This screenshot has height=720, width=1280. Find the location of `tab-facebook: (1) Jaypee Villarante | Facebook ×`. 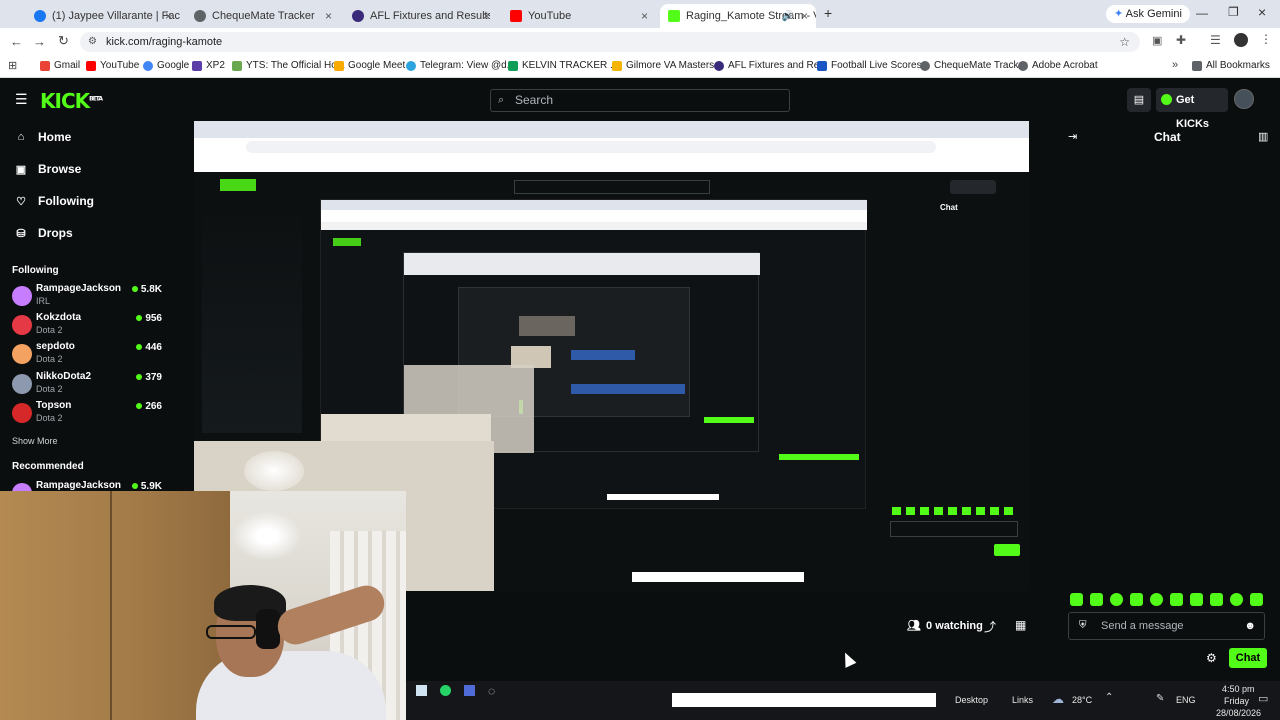

tab-facebook: (1) Jaypee Villarante | Facebook × is located at coordinates (103, 16).